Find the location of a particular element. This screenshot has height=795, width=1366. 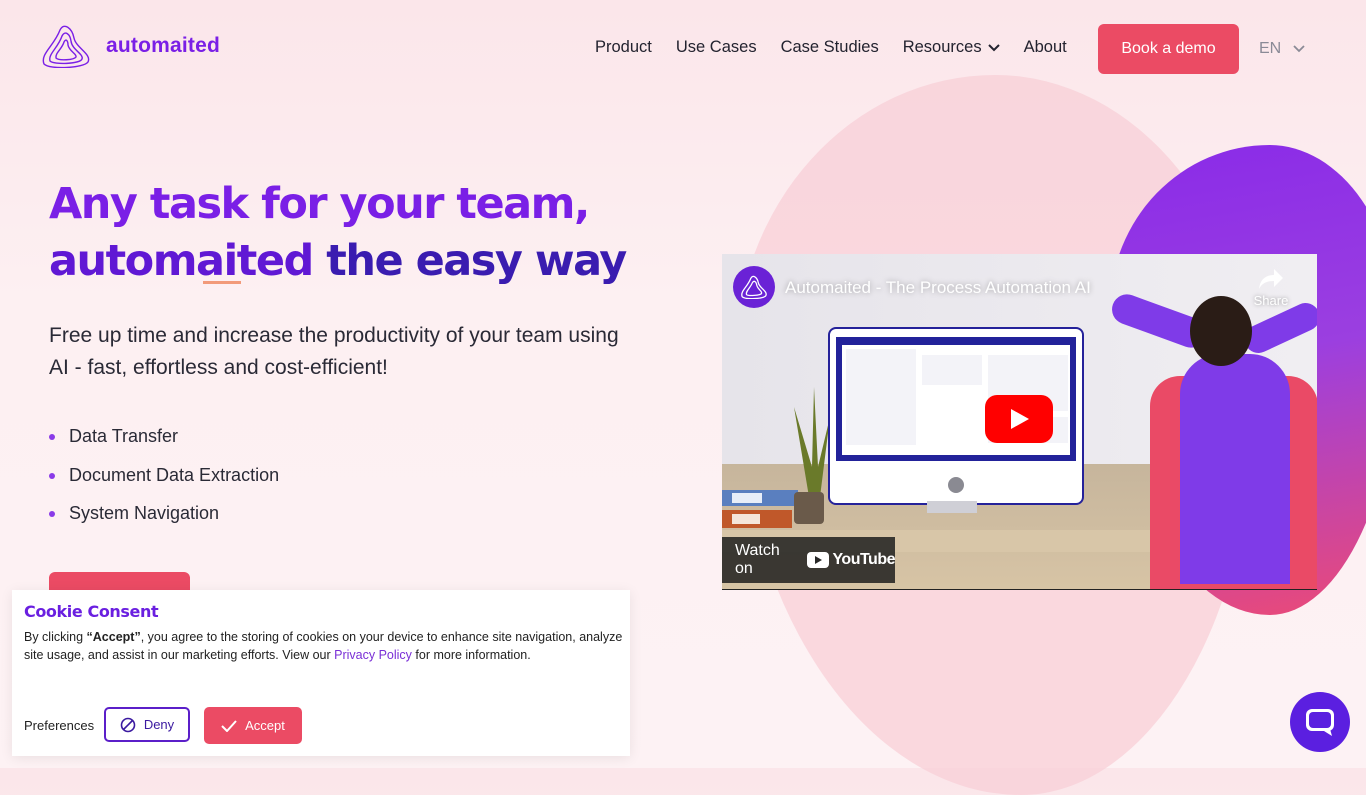

checkmark-icon is located at coordinates (229, 725).